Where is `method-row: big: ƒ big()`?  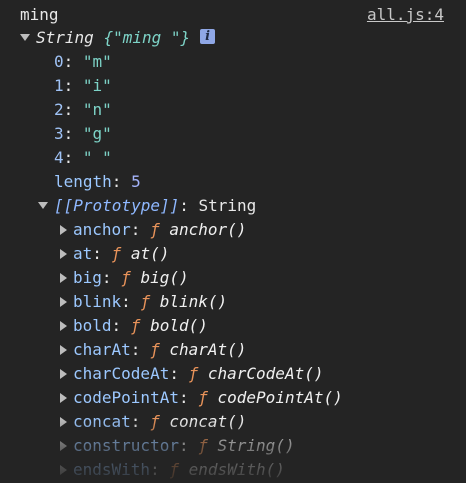 method-row: big: ƒ big() is located at coordinates (124, 278).